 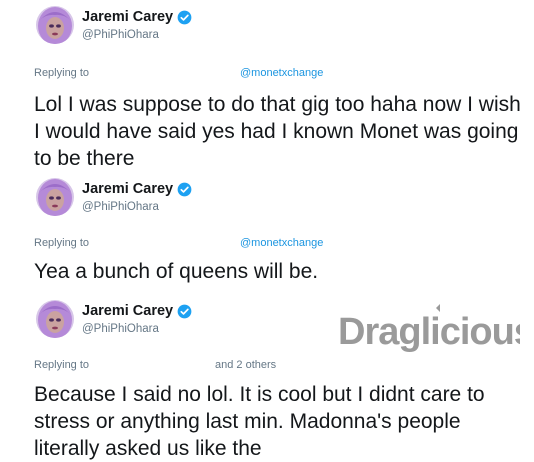 I want to click on tweet-text: Yea a bunch of queens will be., so click(x=176, y=271).